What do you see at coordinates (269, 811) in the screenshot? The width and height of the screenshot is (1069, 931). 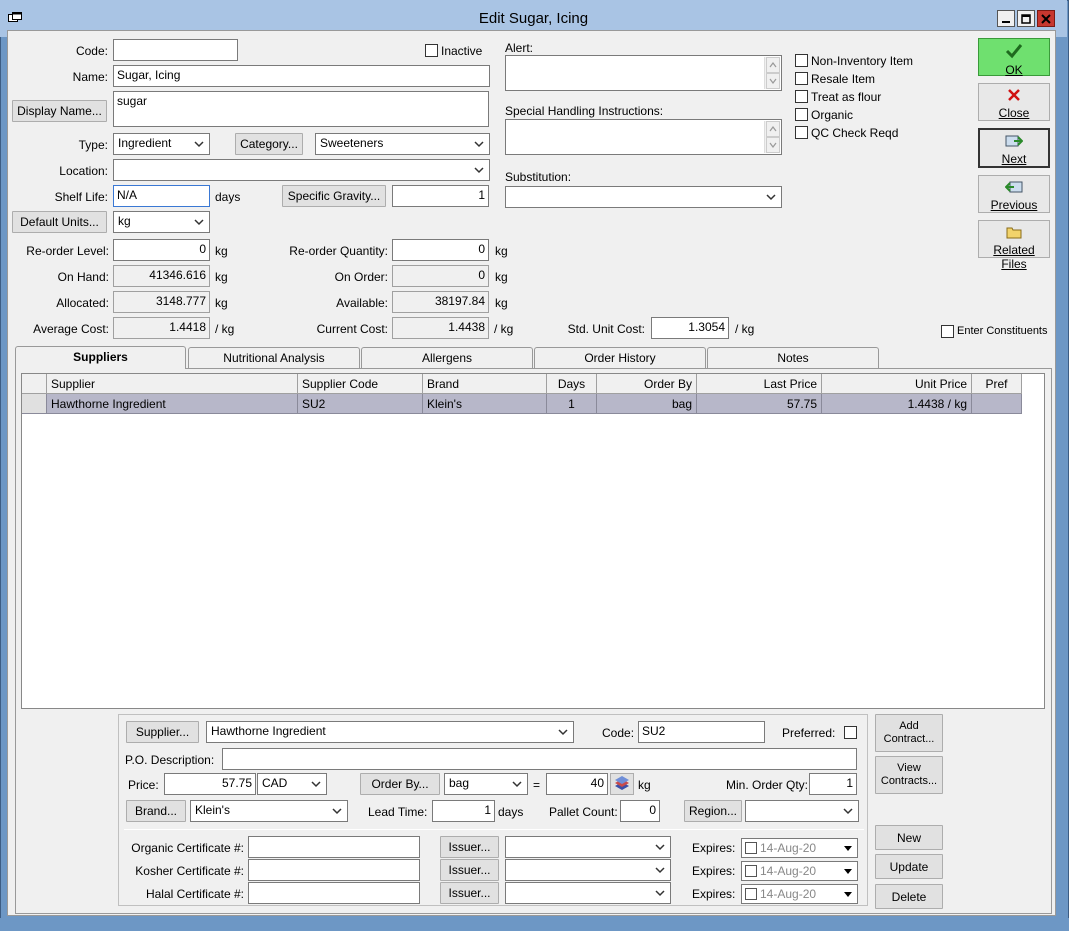 I see `brand-select: Klein's` at bounding box center [269, 811].